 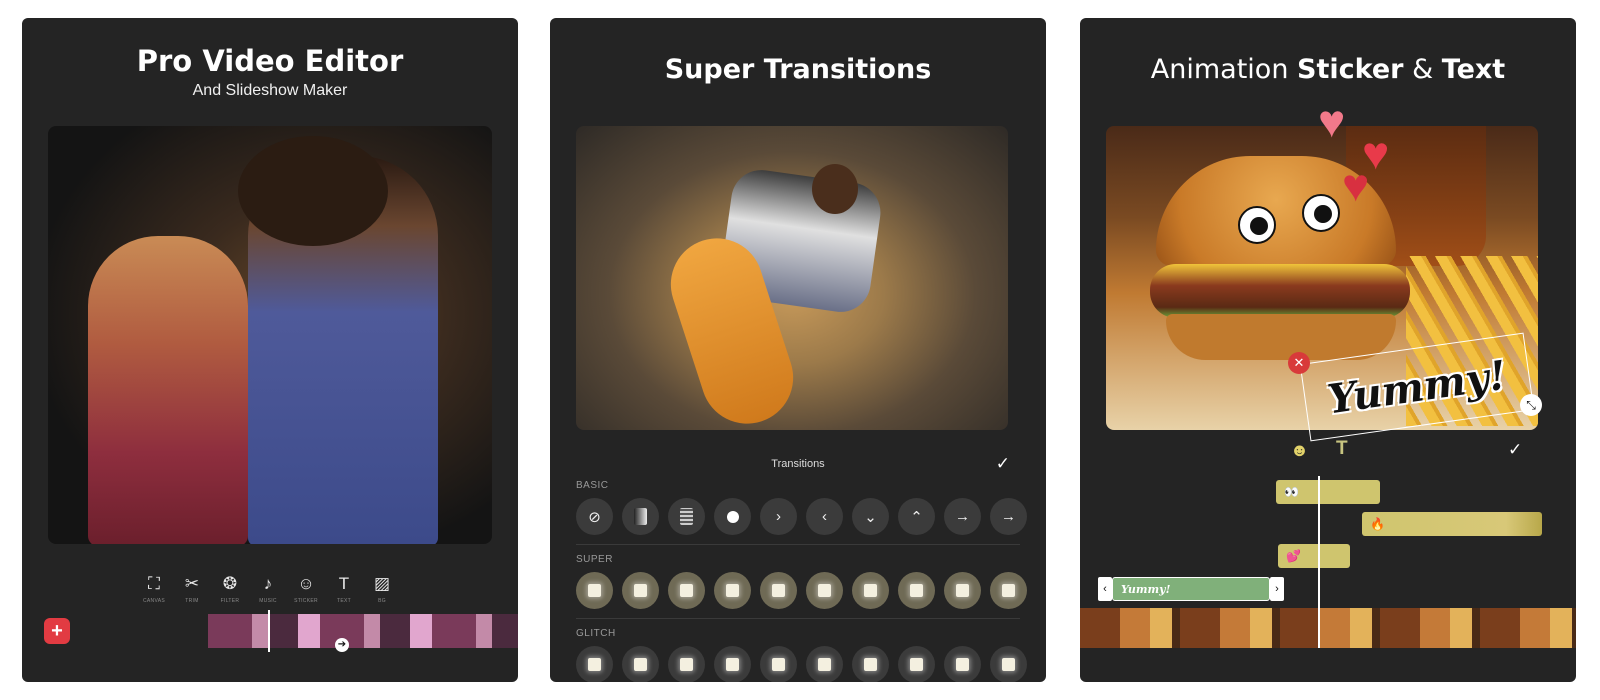 What do you see at coordinates (792, 278) in the screenshot?
I see `video-preview` at bounding box center [792, 278].